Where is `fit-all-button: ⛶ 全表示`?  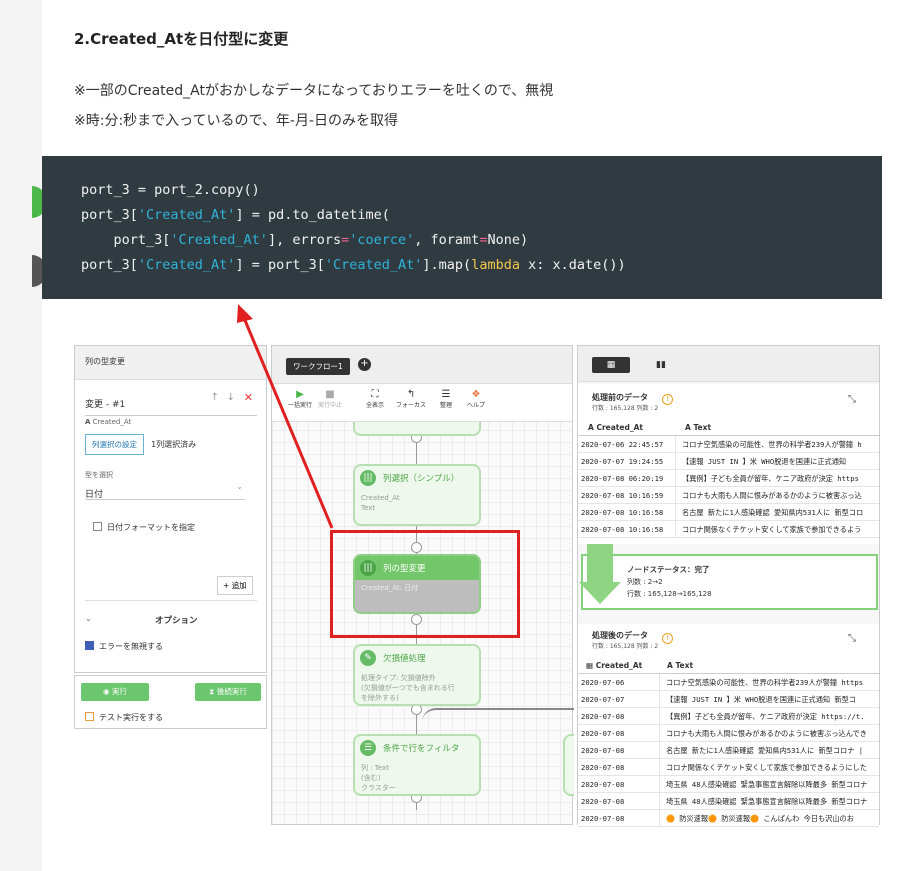
fit-all-button: ⛶ 全表示 is located at coordinates (375, 399).